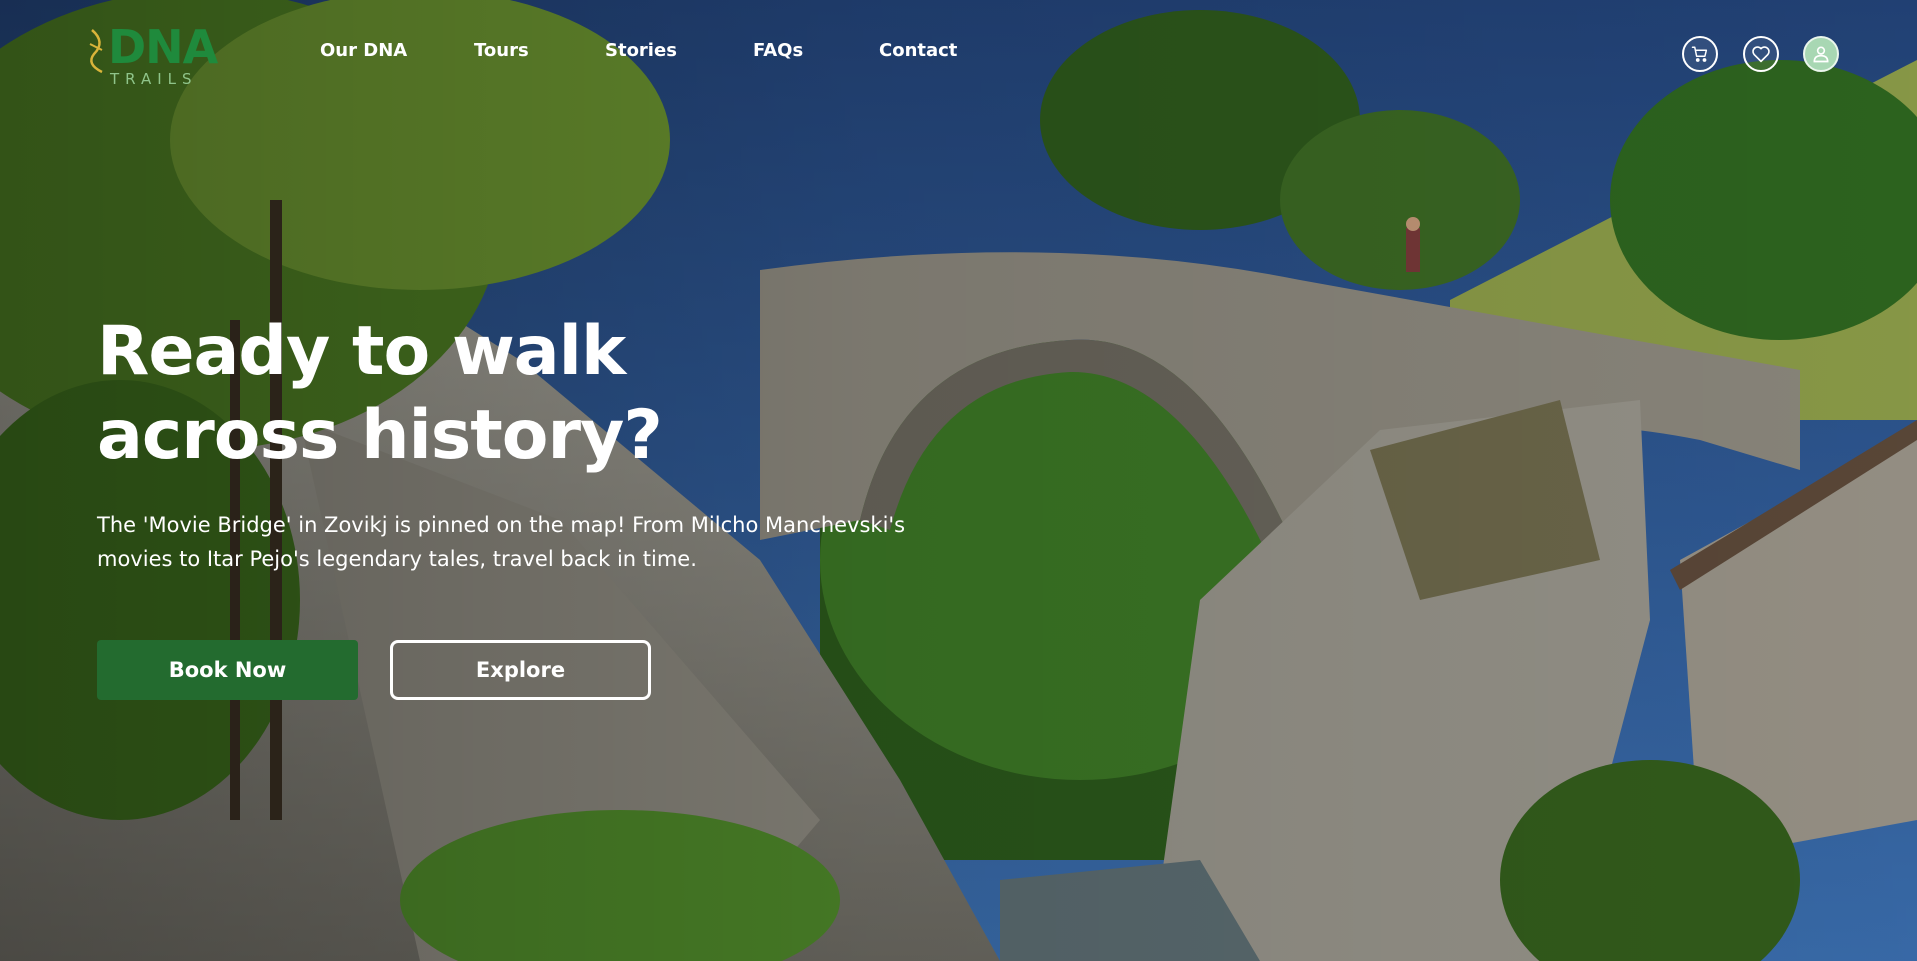 Image resolution: width=1917 pixels, height=961 pixels. I want to click on book-now-button: Book Now, so click(227, 670).